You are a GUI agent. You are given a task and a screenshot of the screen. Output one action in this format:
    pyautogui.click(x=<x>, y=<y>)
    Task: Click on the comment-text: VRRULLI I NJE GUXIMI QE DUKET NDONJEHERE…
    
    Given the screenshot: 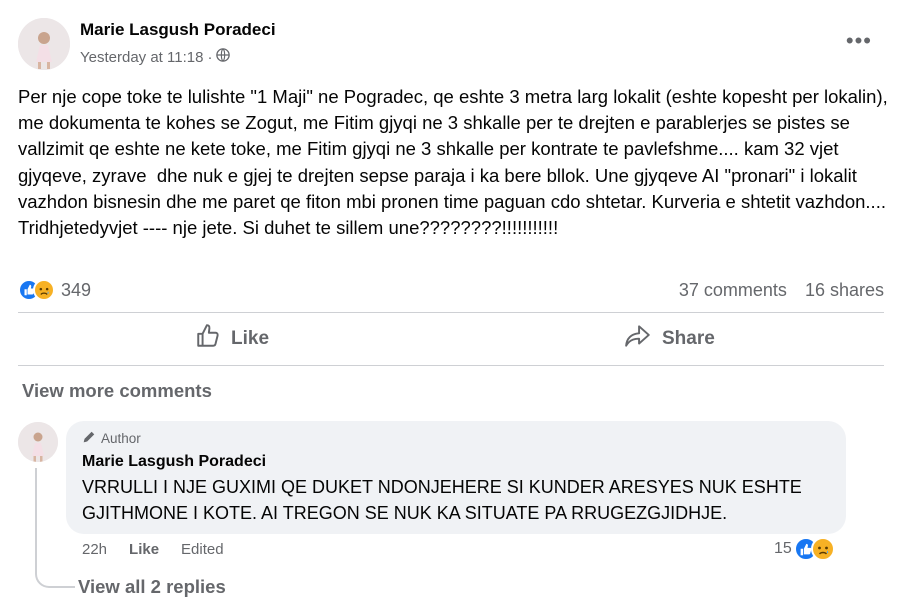 What is the action you would take?
    pyautogui.click(x=442, y=500)
    